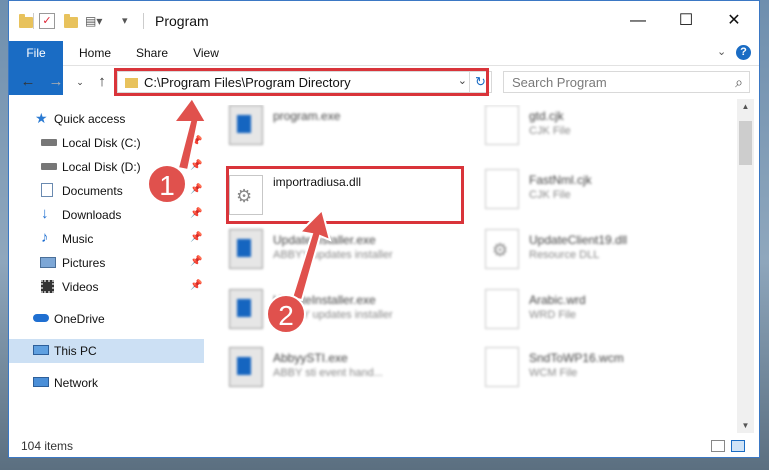 This screenshot has height=470, width=769. What do you see at coordinates (560, 180) in the screenshot?
I see `file-name: FastNml.cjk` at bounding box center [560, 180].